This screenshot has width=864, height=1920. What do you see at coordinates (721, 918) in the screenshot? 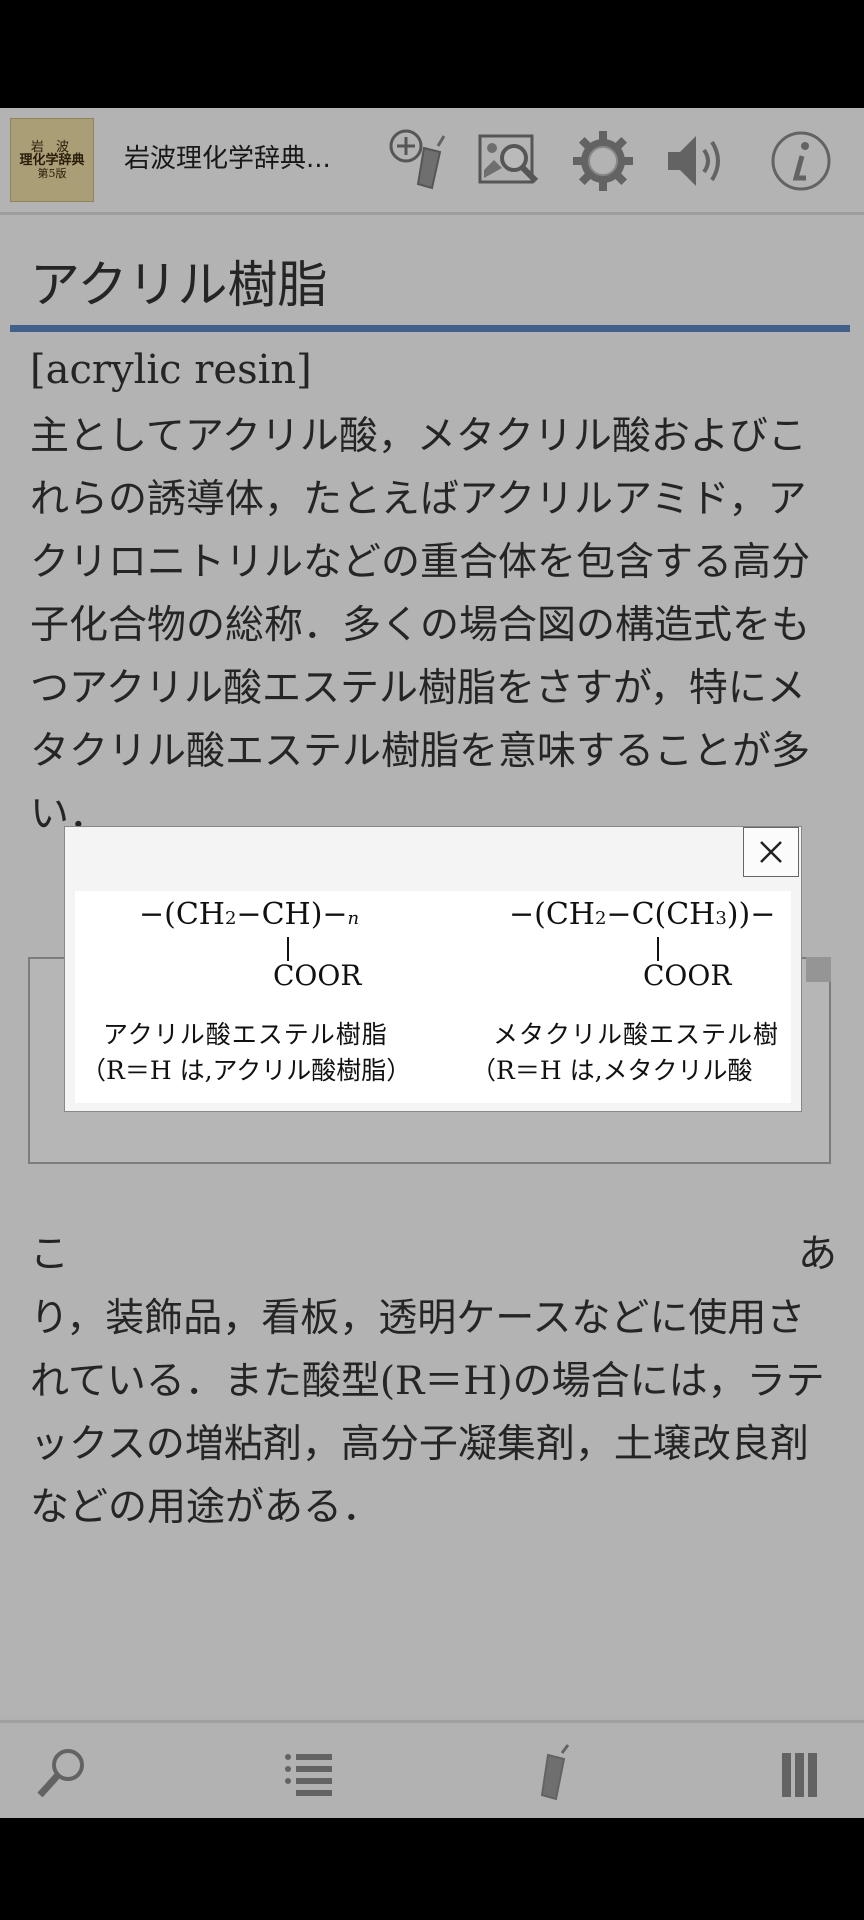
I see `right-formula-sub2: 3` at bounding box center [721, 918].